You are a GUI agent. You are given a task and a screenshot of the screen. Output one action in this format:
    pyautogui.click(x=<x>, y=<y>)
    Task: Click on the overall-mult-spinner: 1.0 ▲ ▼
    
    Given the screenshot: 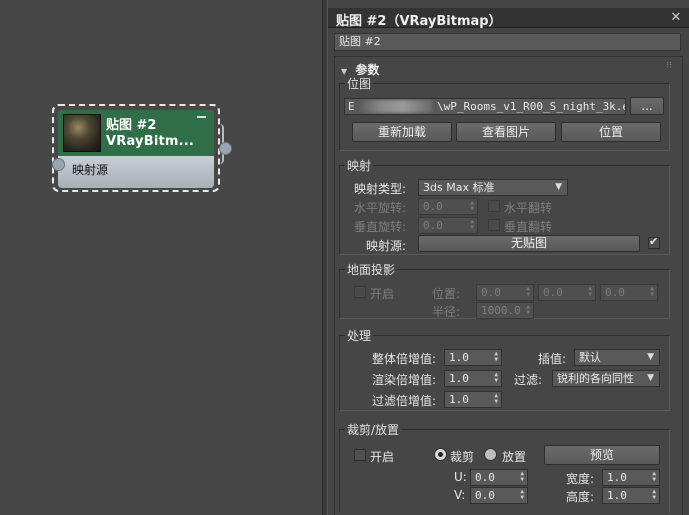 What is the action you would take?
    pyautogui.click(x=473, y=357)
    